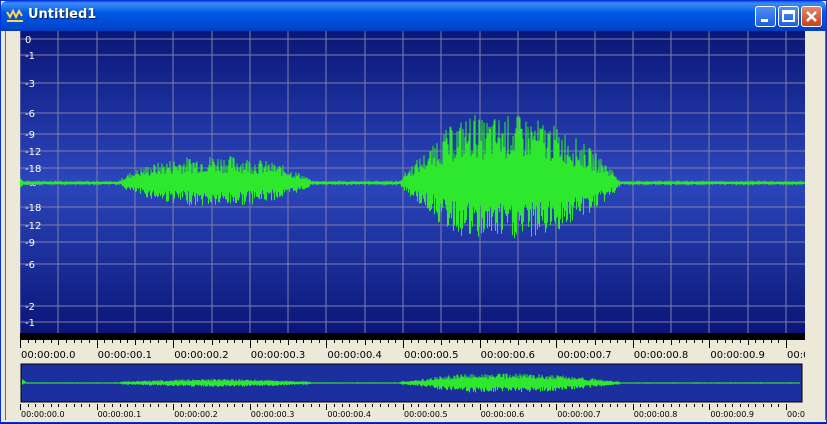  I want to click on app-waveform-icon, so click(14, 15).